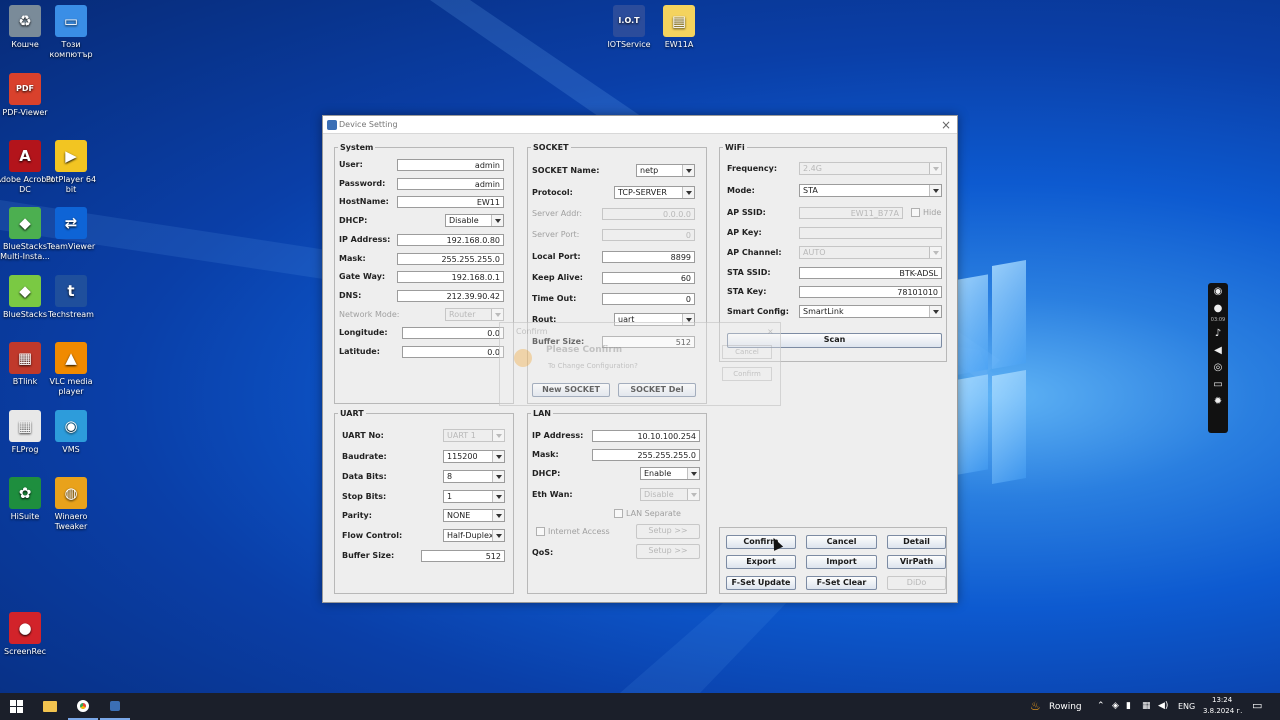 This screenshot has width=1280, height=720. What do you see at coordinates (1128, 706) in the screenshot?
I see `battery-icon: ▮` at bounding box center [1128, 706].